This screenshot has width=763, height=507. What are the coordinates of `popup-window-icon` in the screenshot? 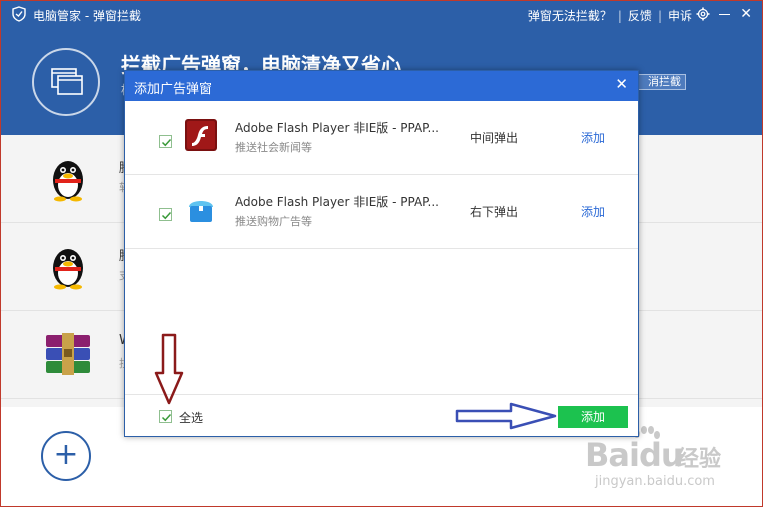 It's located at (66, 82).